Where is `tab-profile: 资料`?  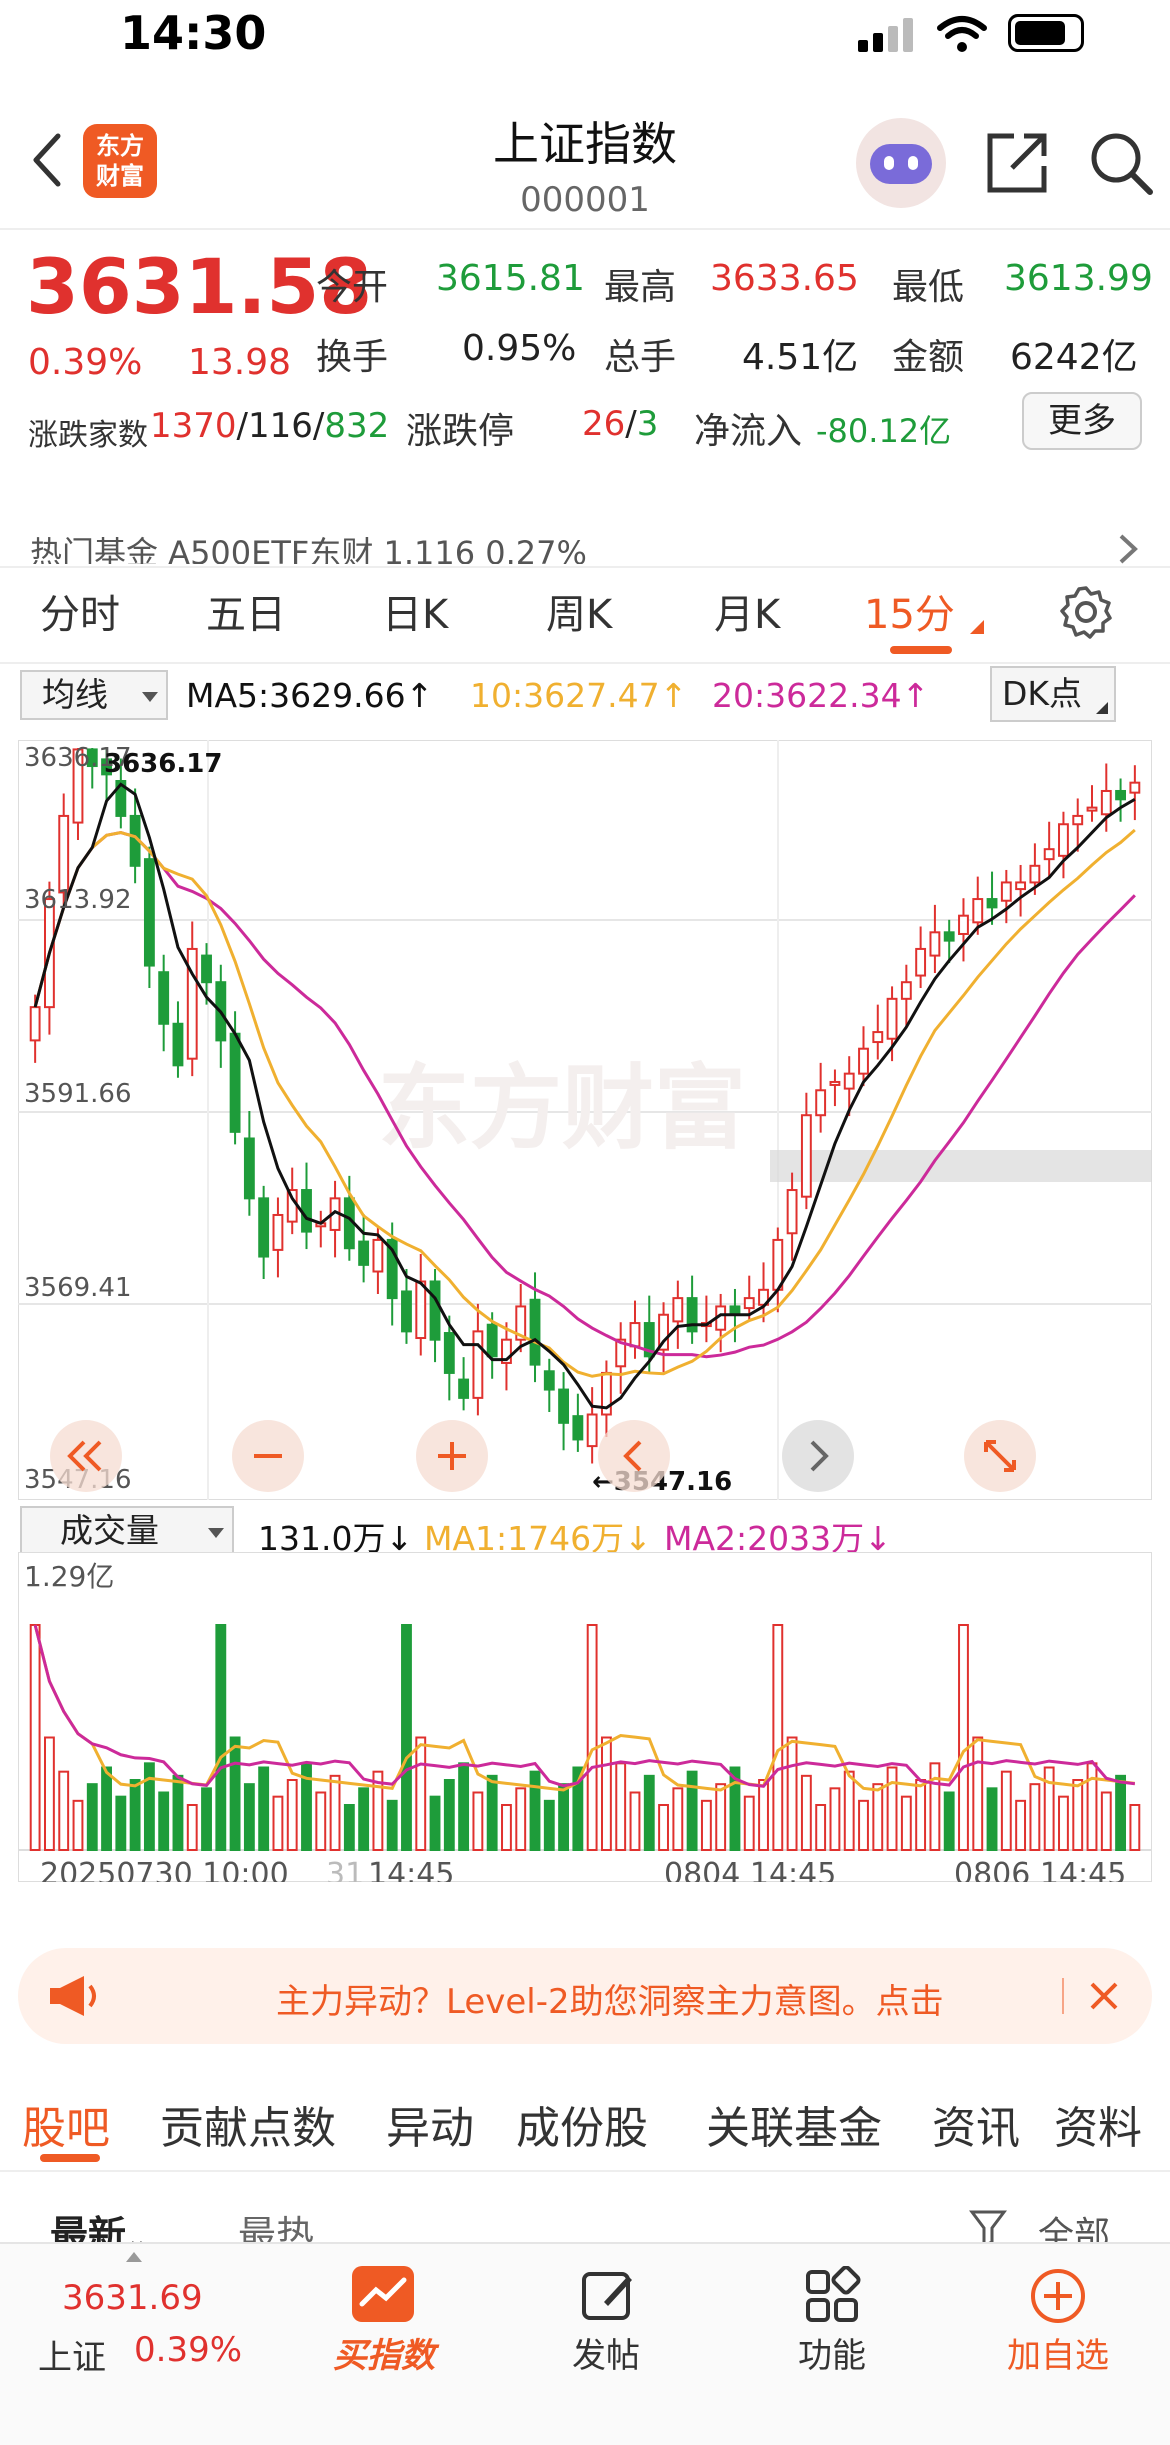 tab-profile: 资料 is located at coordinates (1098, 2124).